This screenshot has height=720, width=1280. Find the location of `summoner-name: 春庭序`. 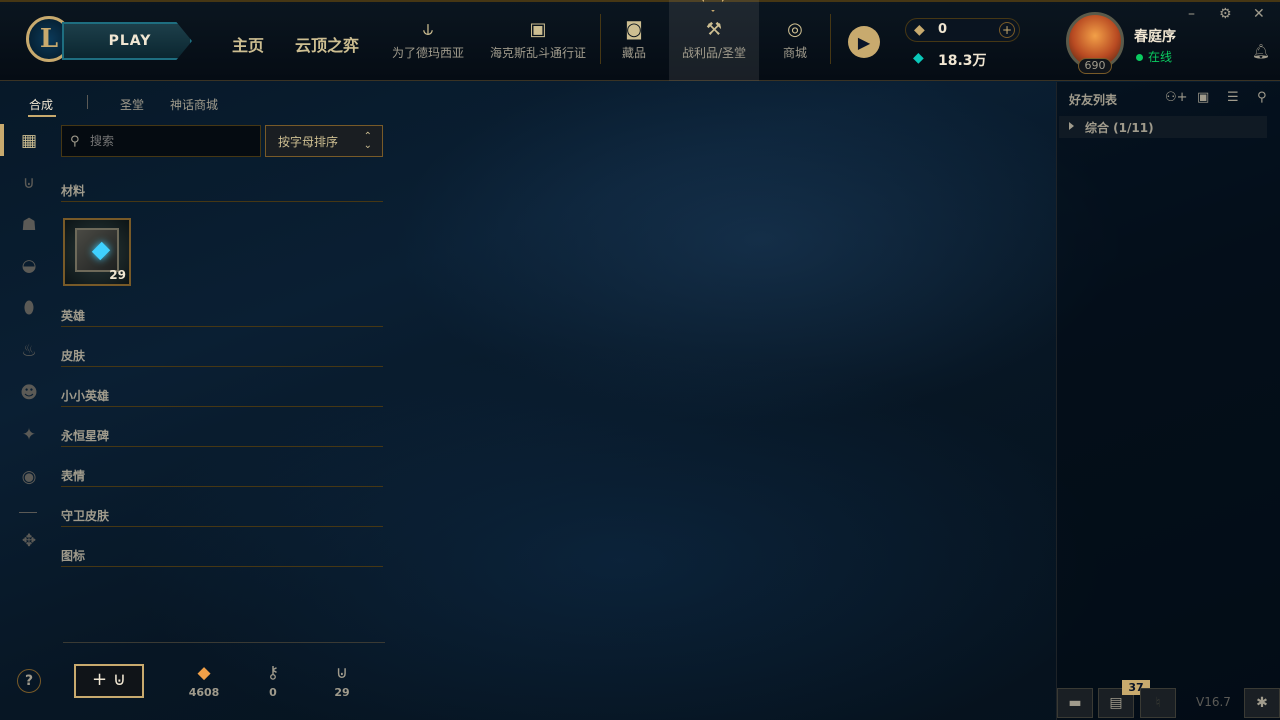

summoner-name: 春庭序 is located at coordinates (1155, 37).